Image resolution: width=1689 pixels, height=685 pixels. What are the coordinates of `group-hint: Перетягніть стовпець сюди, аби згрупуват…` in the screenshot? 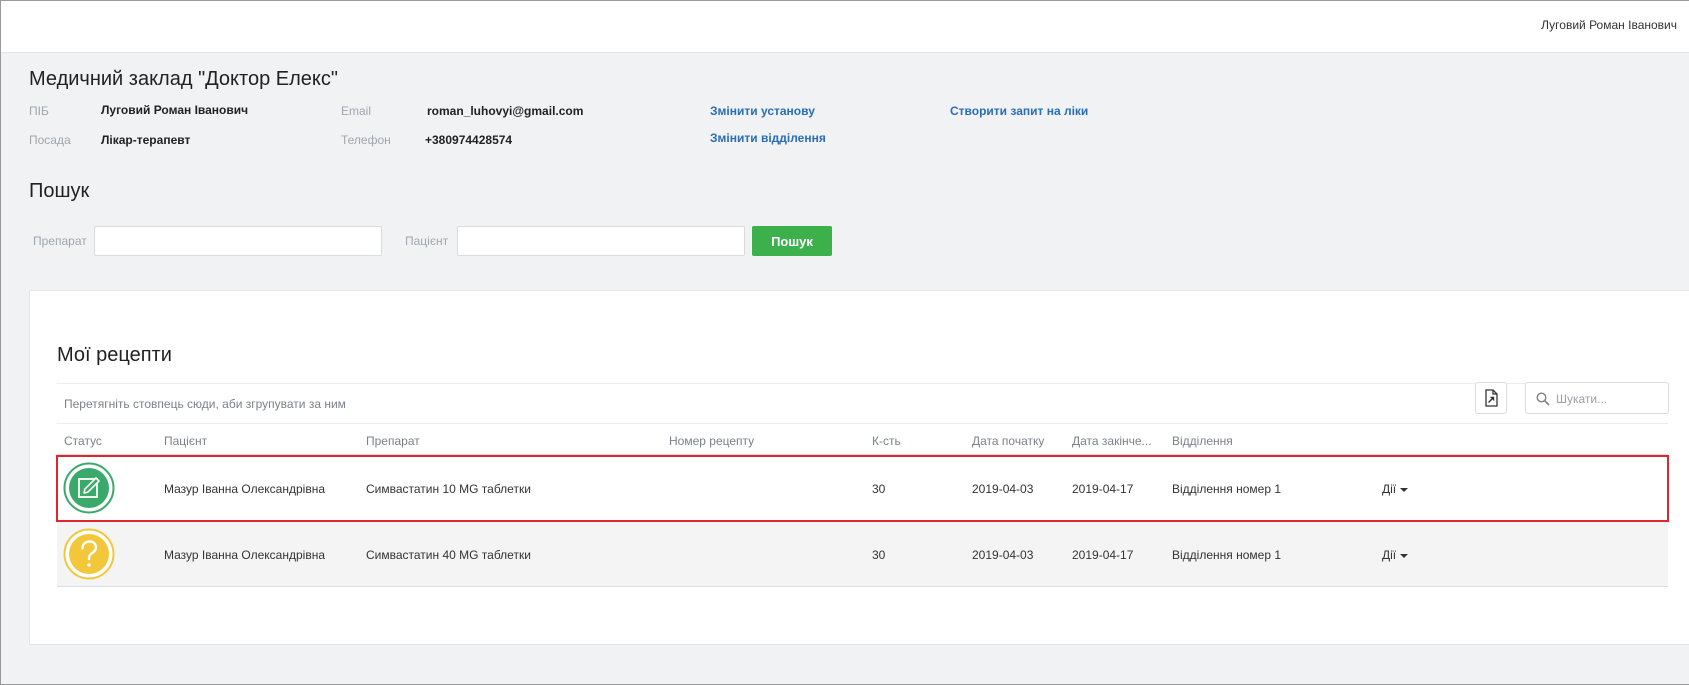 It's located at (205, 404).